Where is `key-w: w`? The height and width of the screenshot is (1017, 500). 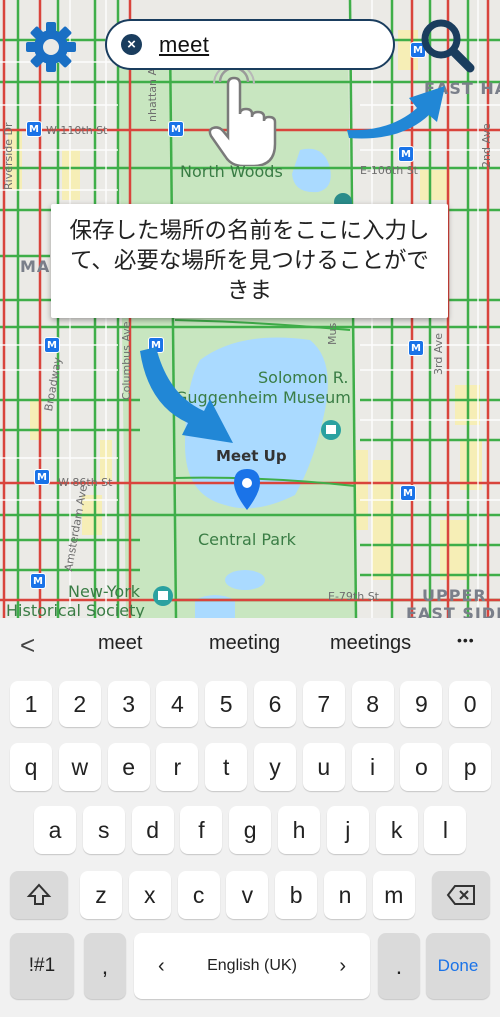
key-w: w is located at coordinates (79, 767).